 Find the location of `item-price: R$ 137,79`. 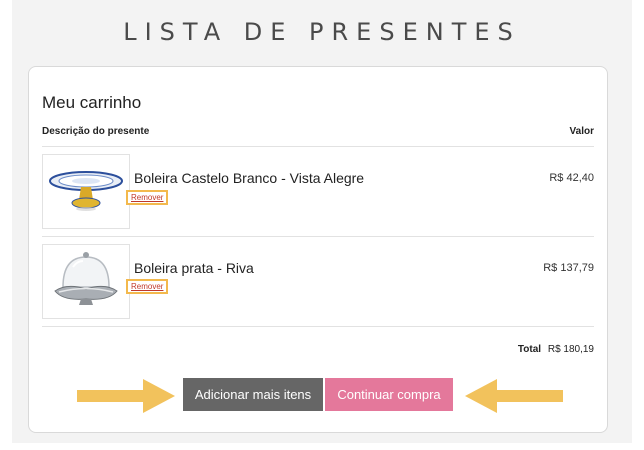

item-price: R$ 137,79 is located at coordinates (568, 268).